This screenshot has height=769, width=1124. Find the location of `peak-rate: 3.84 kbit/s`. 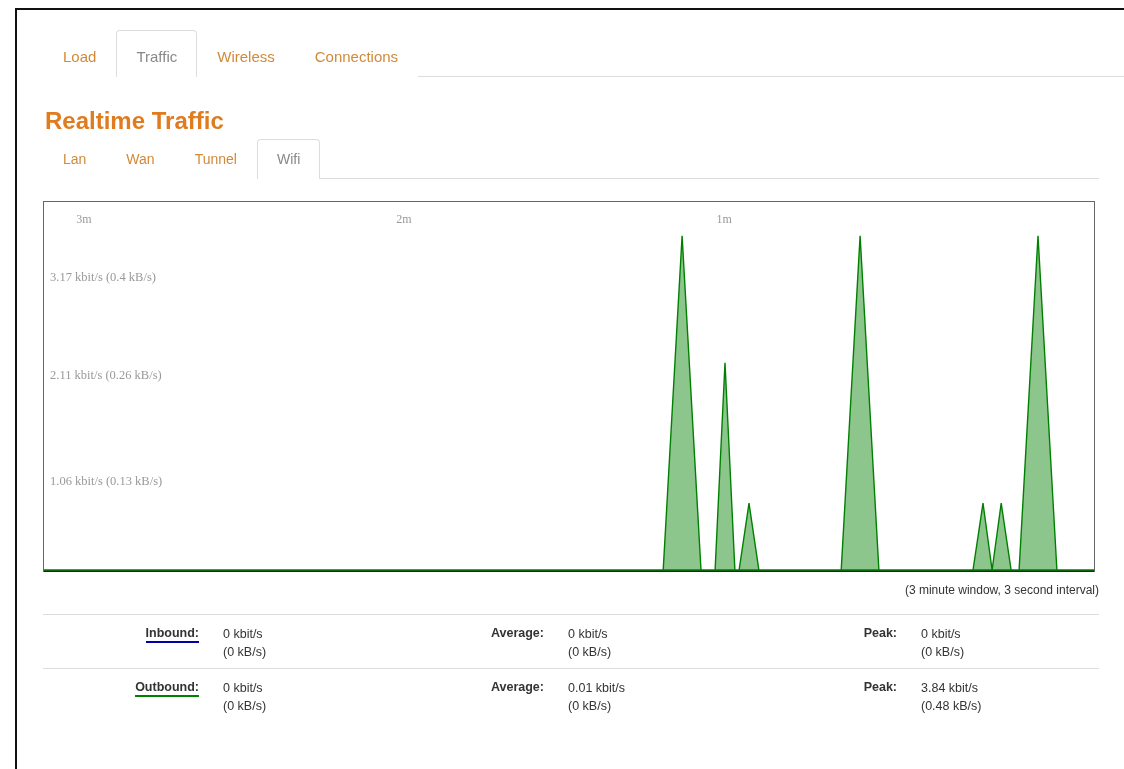

peak-rate: 3.84 kbit/s is located at coordinates (949, 688).